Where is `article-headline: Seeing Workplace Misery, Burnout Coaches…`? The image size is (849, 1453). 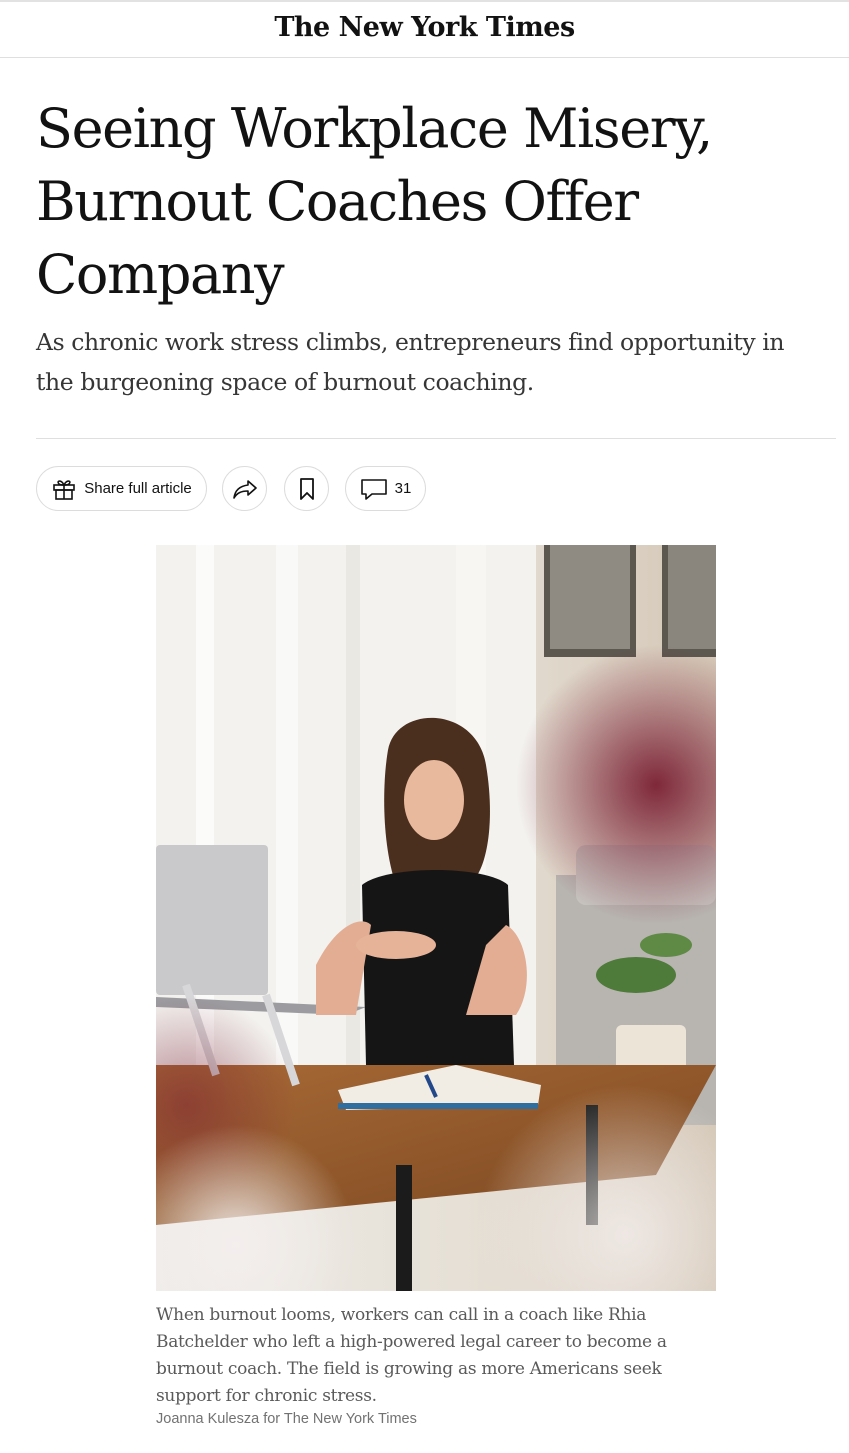 article-headline: Seeing Workplace Misery, Burnout Coaches… is located at coordinates (374, 201).